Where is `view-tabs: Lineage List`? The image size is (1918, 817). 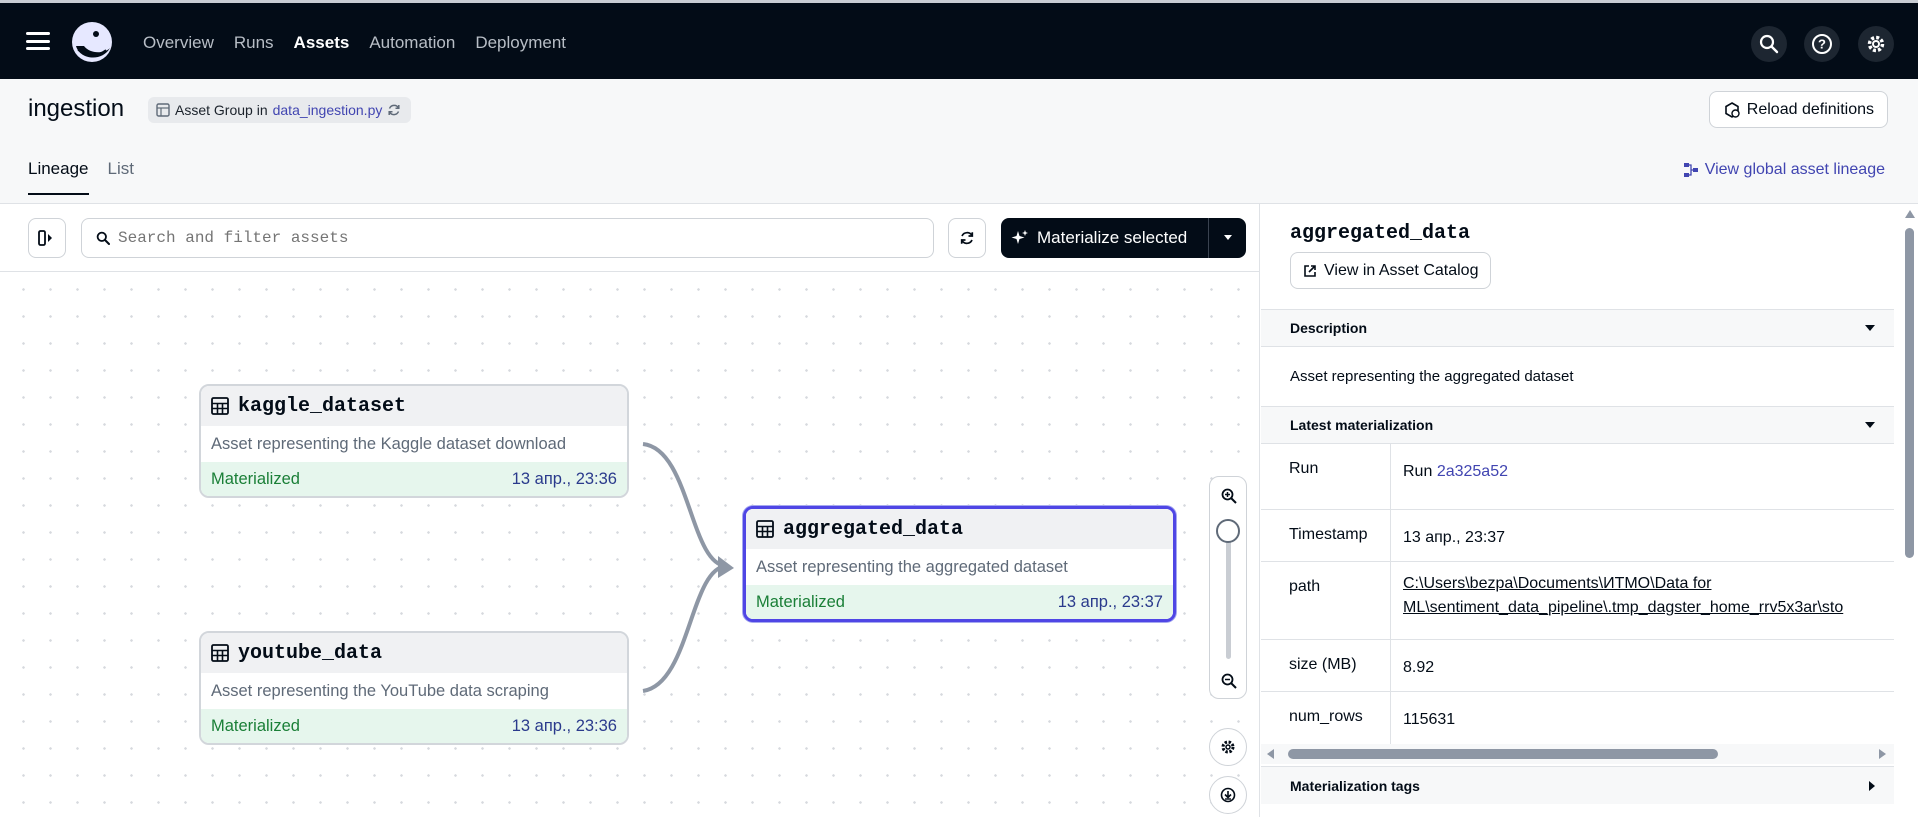
view-tabs: Lineage List is located at coordinates (81, 177).